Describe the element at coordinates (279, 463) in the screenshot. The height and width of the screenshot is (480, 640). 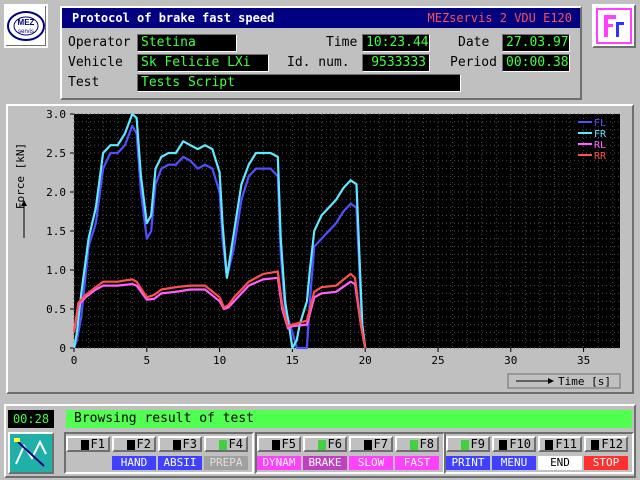
I see `fkey-f5-label: DYNAM` at that location.